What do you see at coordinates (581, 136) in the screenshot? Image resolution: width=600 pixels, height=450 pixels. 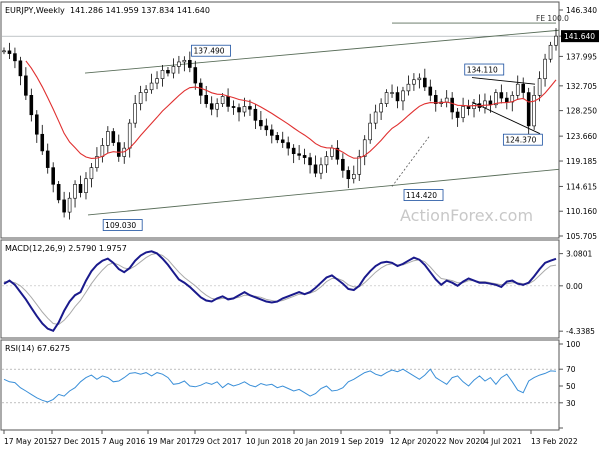 I see `price-tick-label: 123.660` at bounding box center [581, 136].